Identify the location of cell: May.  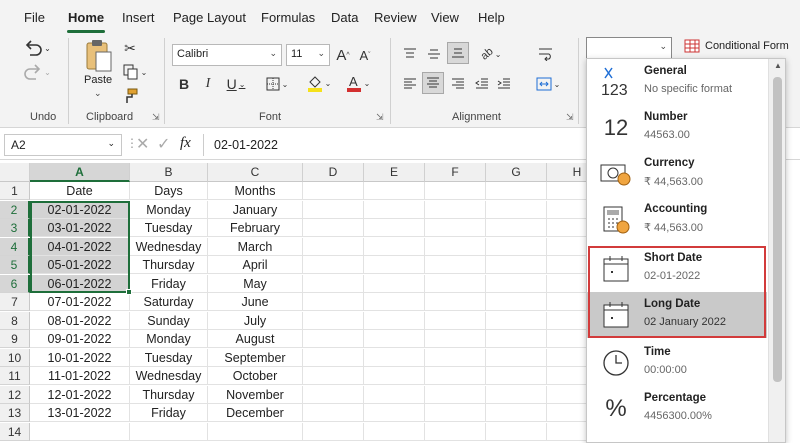
(255, 283).